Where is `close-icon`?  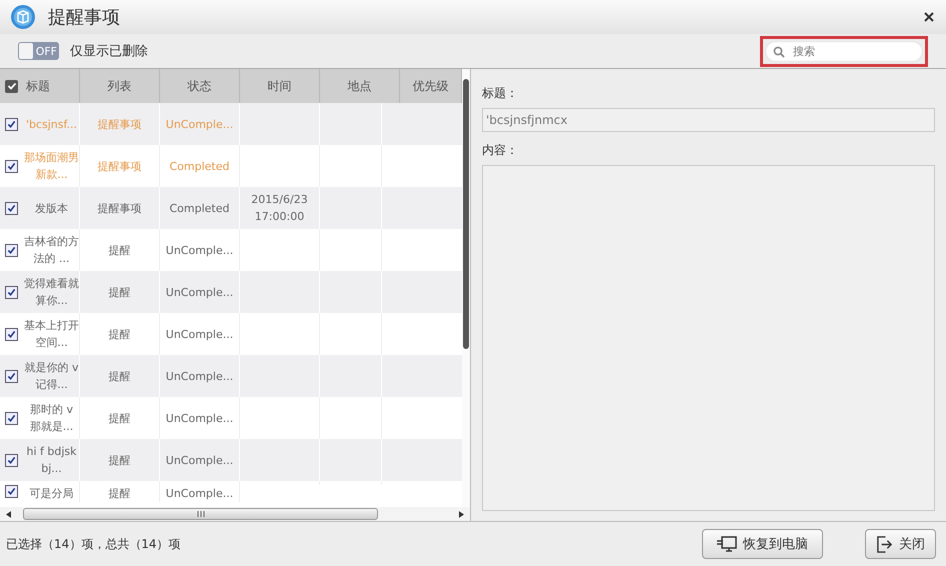 close-icon is located at coordinates (929, 17).